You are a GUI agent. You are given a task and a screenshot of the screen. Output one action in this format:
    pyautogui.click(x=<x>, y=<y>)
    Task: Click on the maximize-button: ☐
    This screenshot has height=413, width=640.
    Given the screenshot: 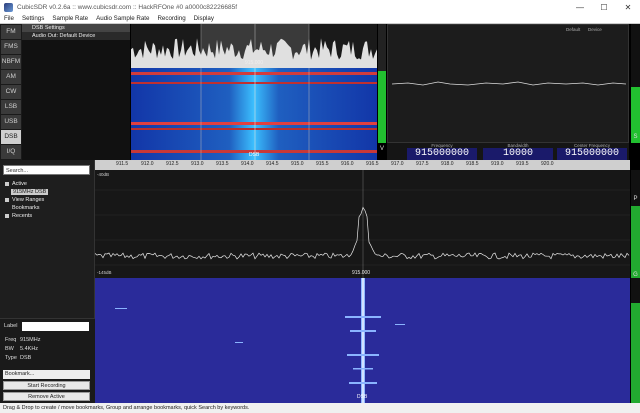 What is the action you would take?
    pyautogui.click(x=604, y=7)
    